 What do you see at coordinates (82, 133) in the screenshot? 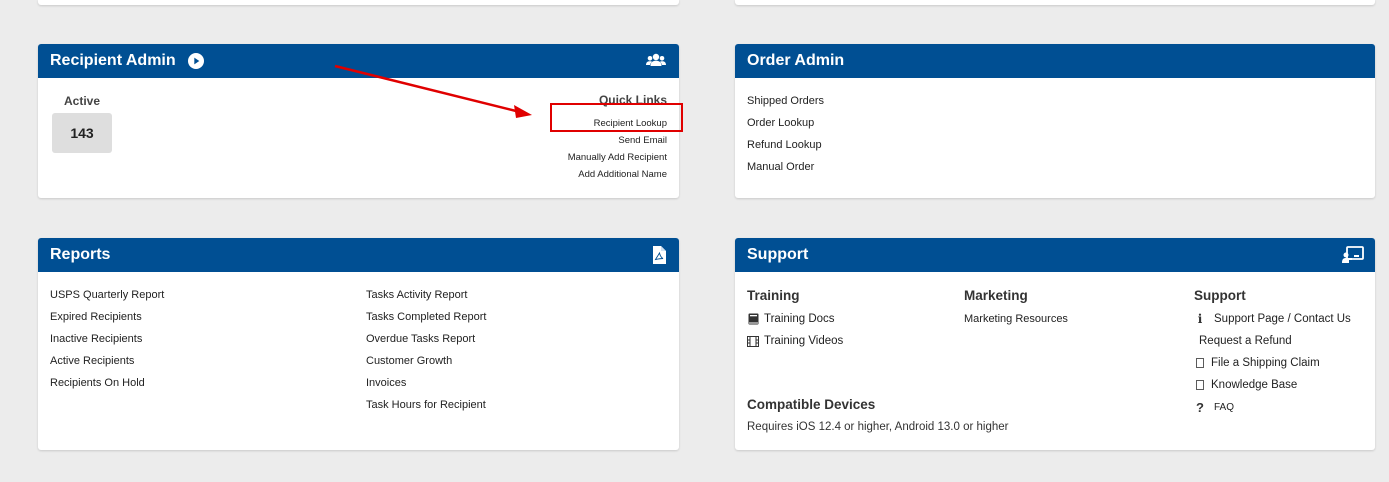
I see `active-count-badge: 143` at bounding box center [82, 133].